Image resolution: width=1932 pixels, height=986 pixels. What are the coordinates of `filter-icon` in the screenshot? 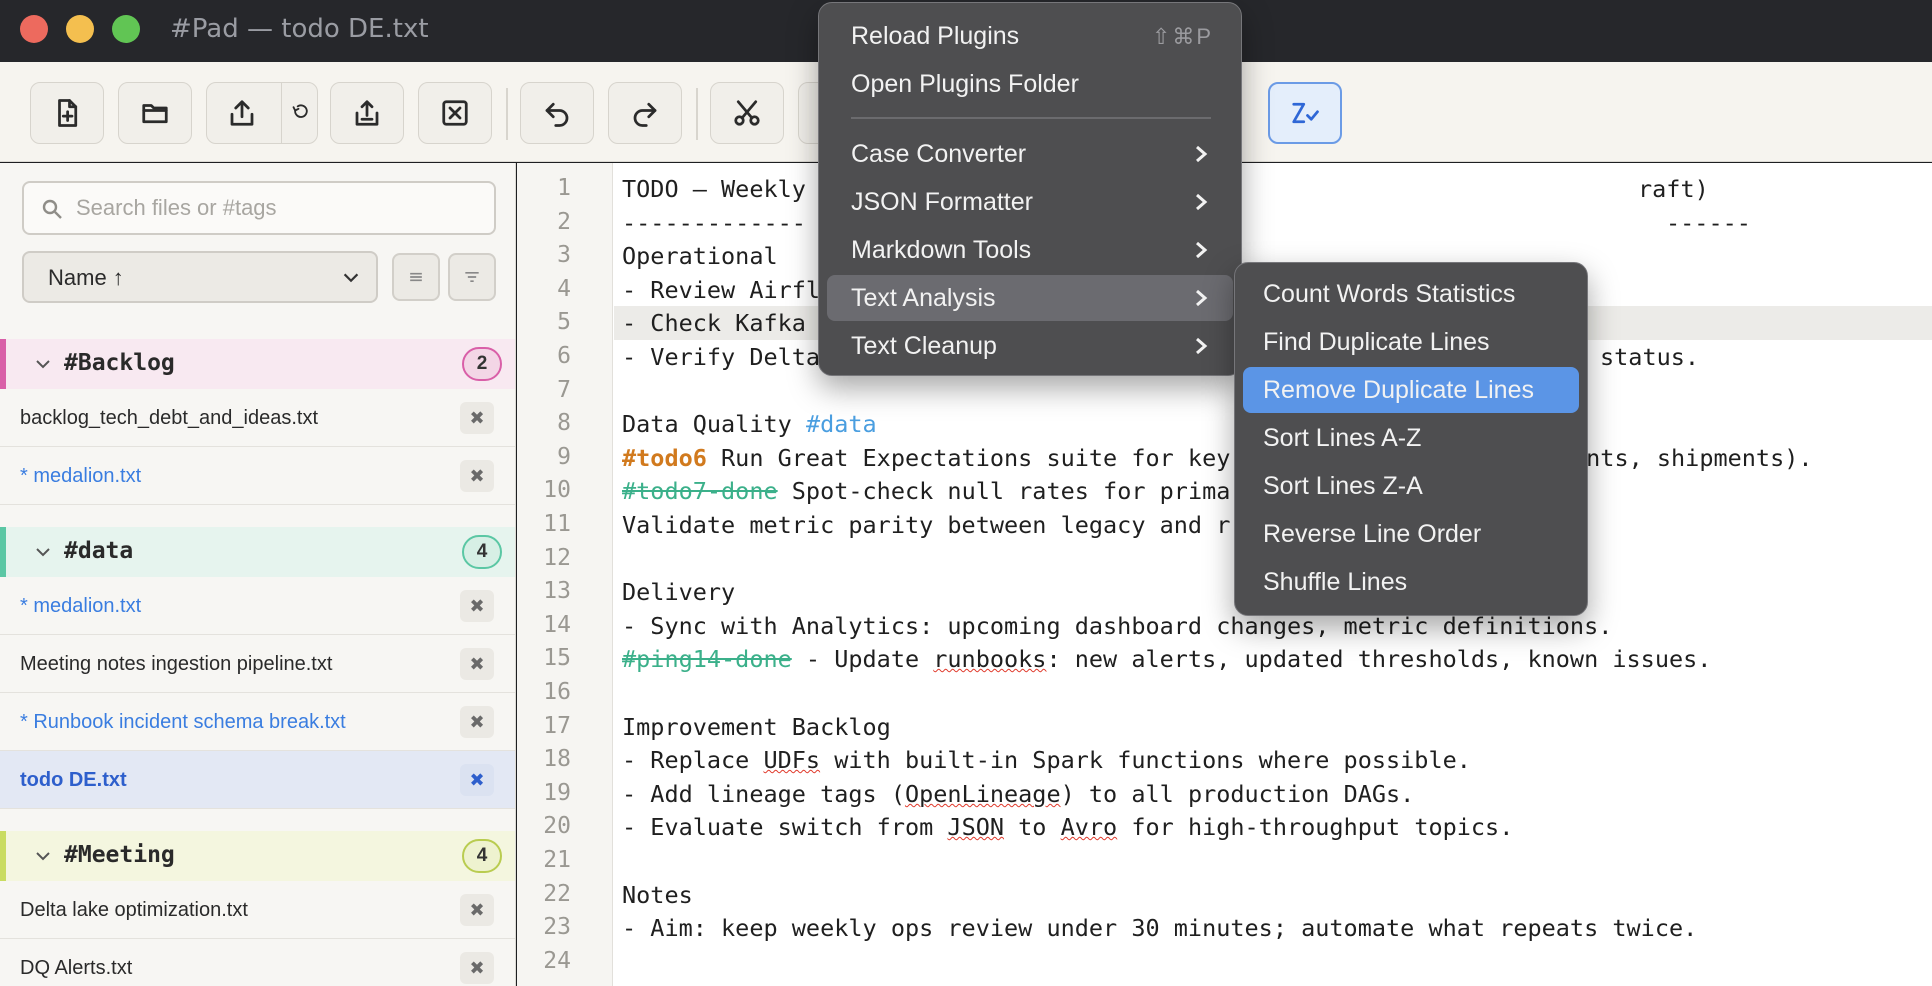 It's located at (472, 277).